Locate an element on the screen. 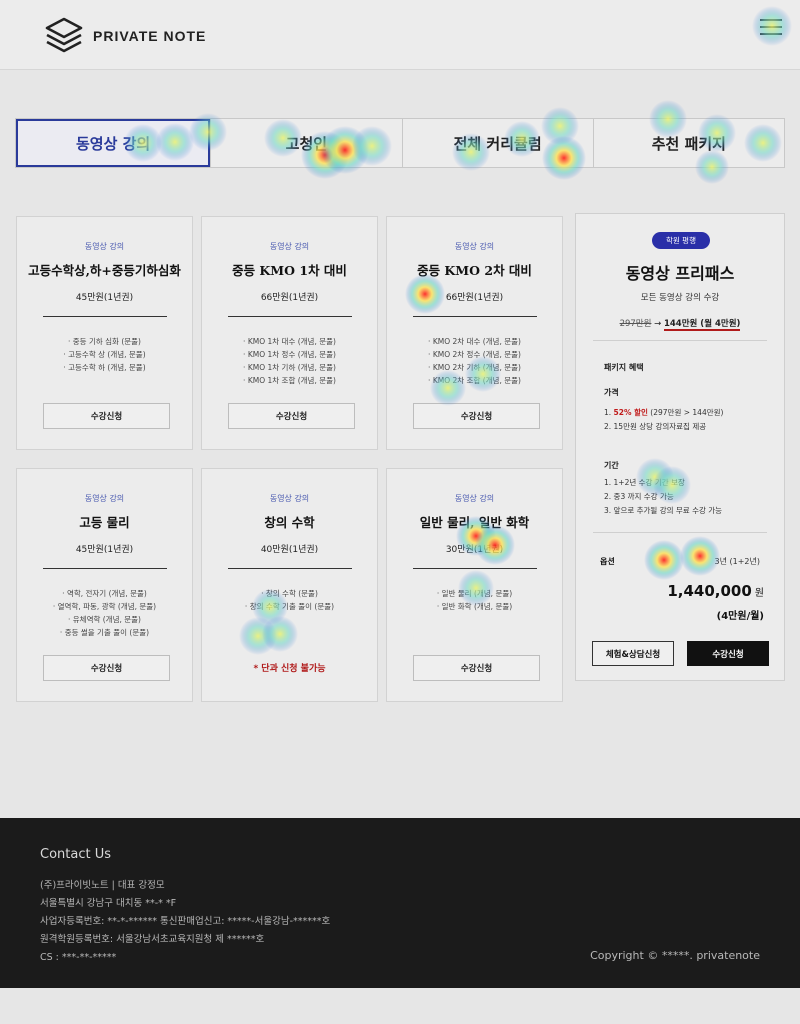  package-title: 동영상 프리패스 is located at coordinates (680, 273).